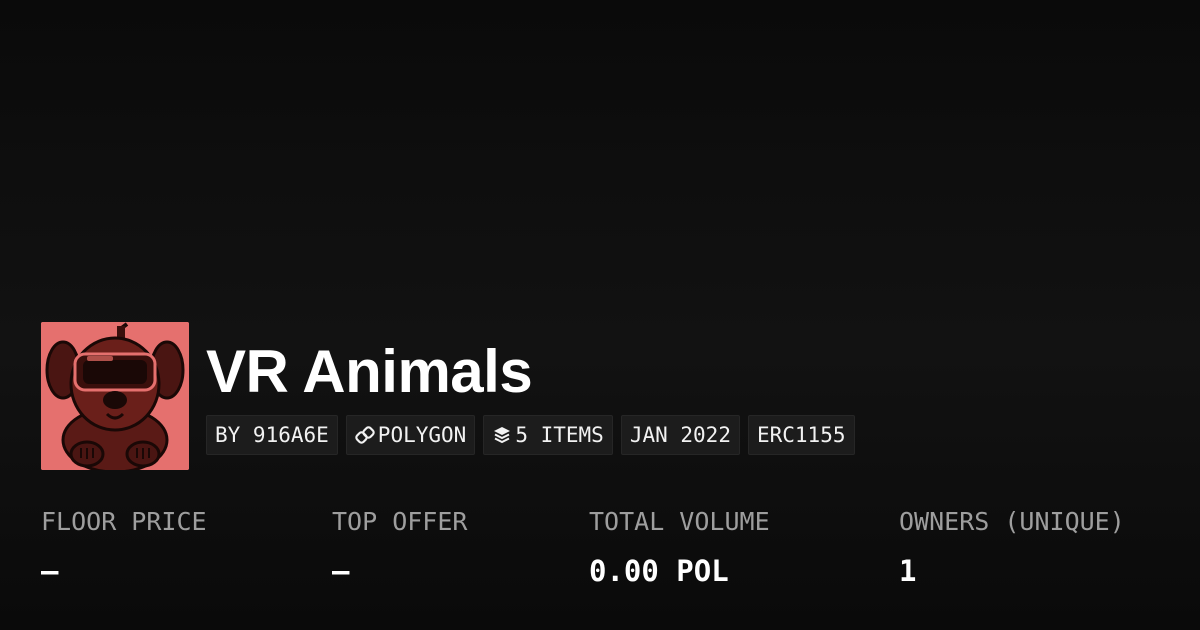 The image size is (1200, 630). Describe the element at coordinates (659, 571) in the screenshot. I see `total-volume-value: 0.00 POL` at that location.